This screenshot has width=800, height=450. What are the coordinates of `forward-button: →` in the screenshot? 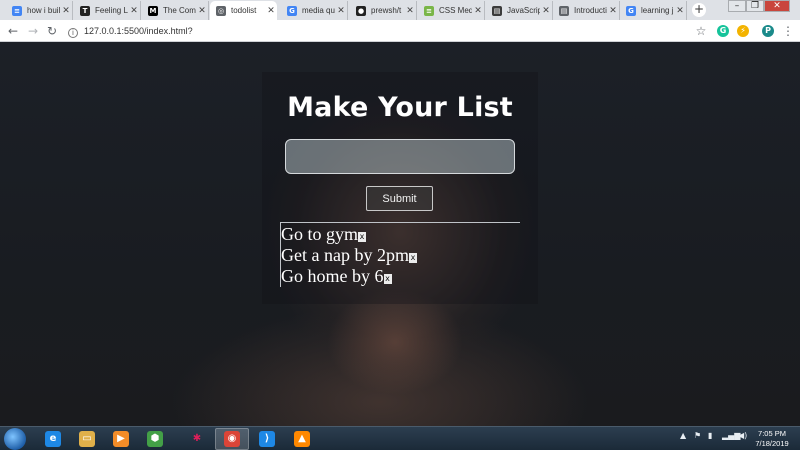 It's located at (33, 31).